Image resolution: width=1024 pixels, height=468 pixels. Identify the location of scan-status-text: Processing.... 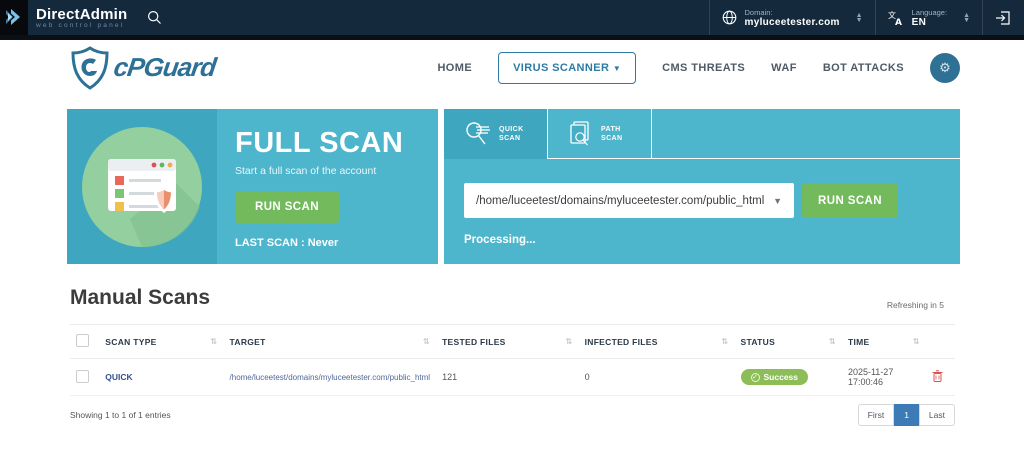
(500, 240).